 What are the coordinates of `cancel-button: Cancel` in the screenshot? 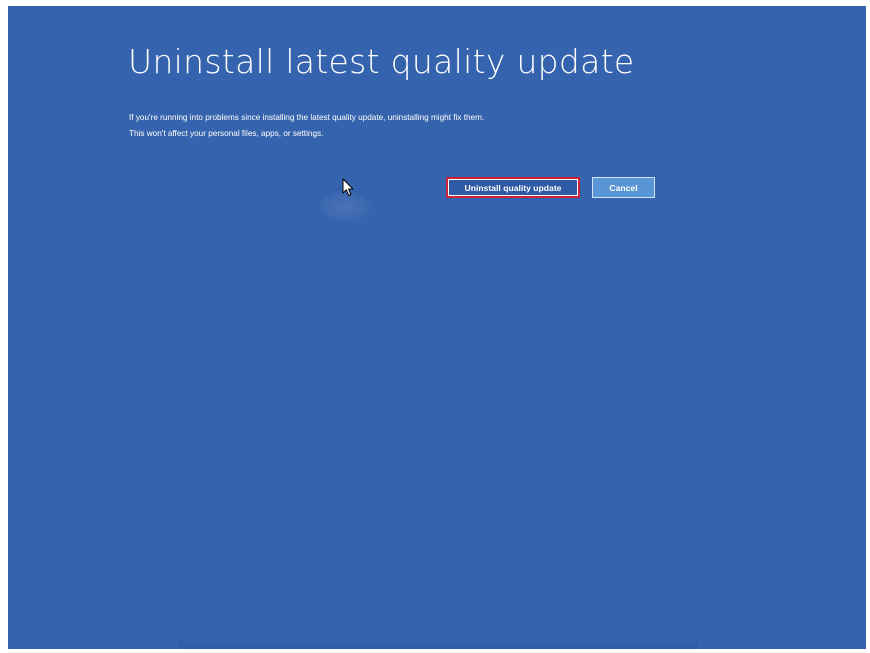 It's located at (623, 187).